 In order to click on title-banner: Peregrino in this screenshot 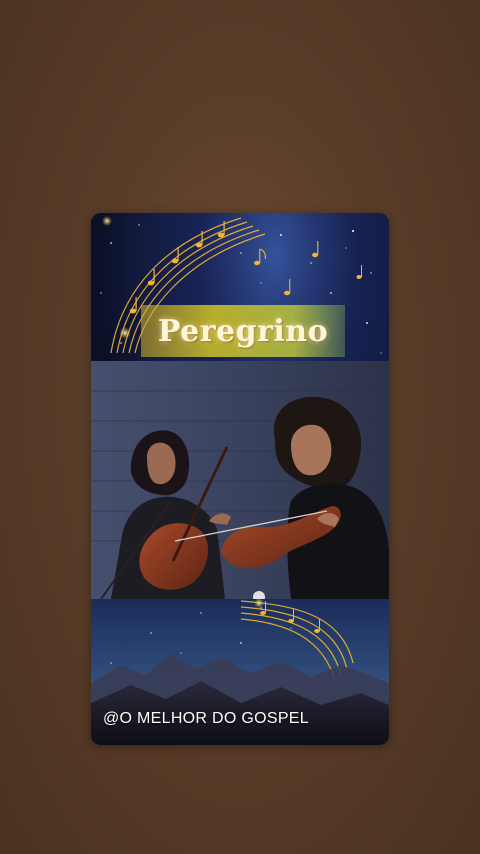, I will do `click(243, 331)`.